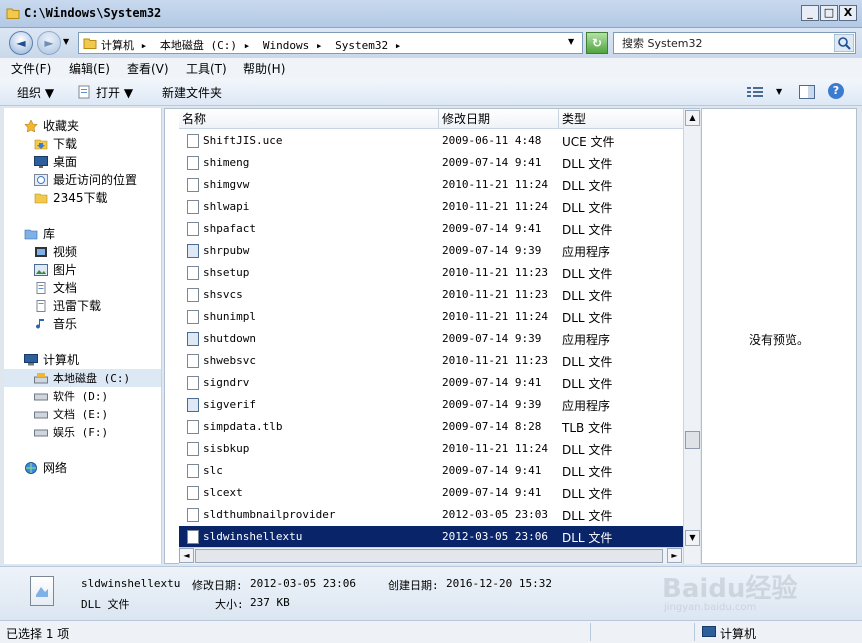 This screenshot has height=643, width=862. Describe the element at coordinates (810, 13) in the screenshot. I see `minimize-button: _` at that location.